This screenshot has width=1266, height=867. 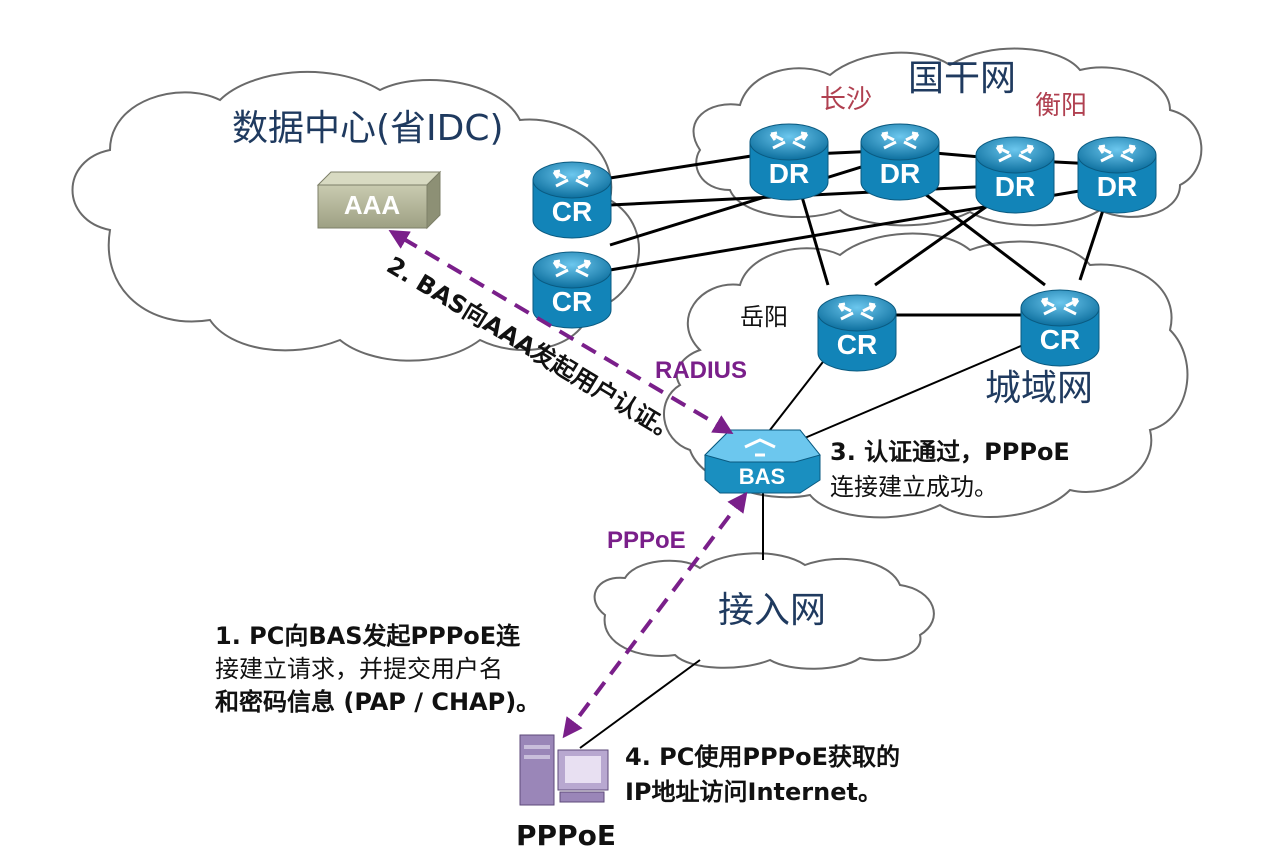 I want to click on idc-cr-router-1: CR, so click(x=572, y=200).